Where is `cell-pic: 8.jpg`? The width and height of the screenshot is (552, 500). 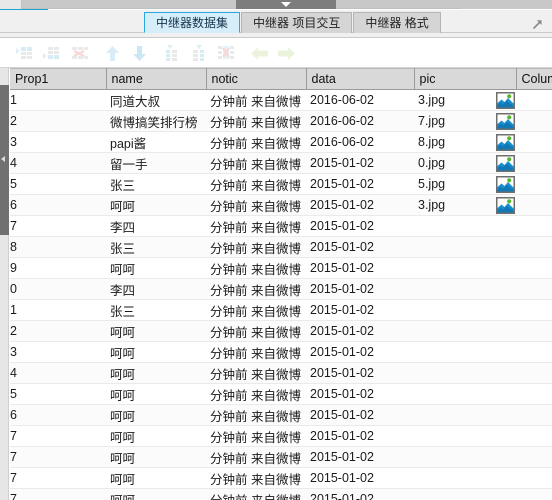 cell-pic: 8.jpg is located at coordinates (465, 142).